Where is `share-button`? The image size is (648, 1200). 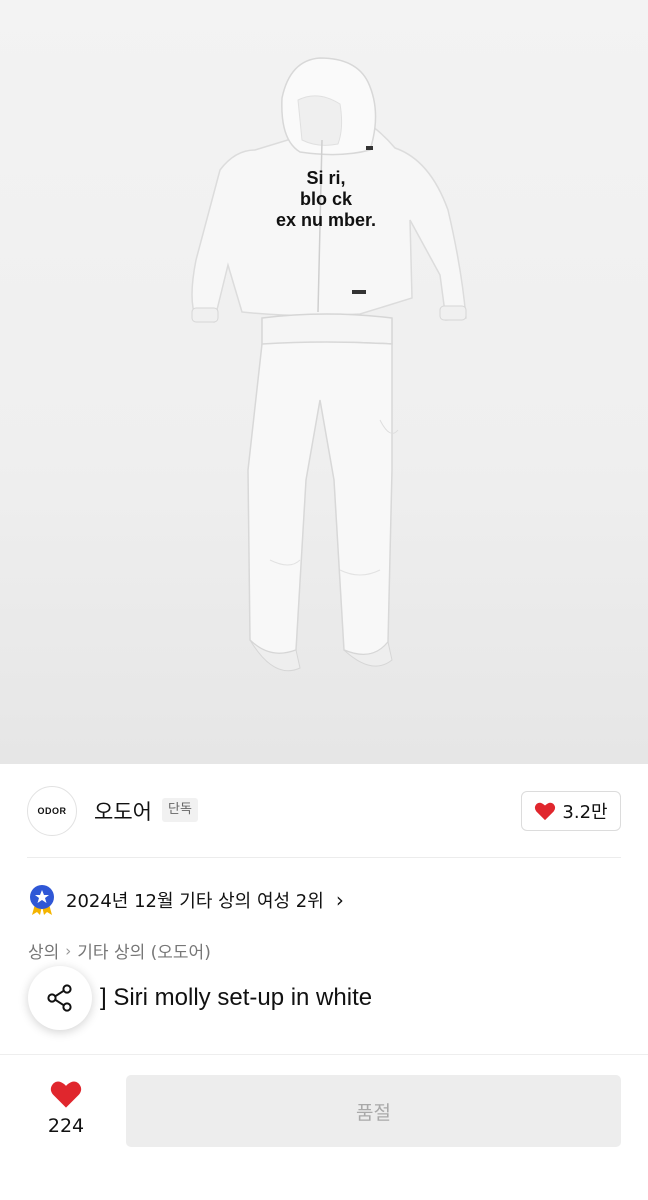
share-button is located at coordinates (60, 998).